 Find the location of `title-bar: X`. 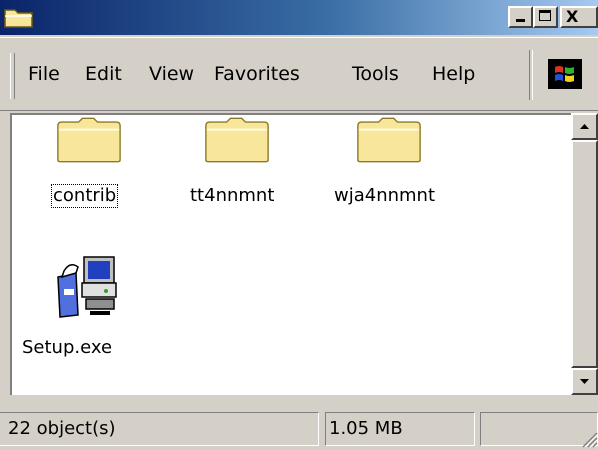

title-bar: X is located at coordinates (299, 17).